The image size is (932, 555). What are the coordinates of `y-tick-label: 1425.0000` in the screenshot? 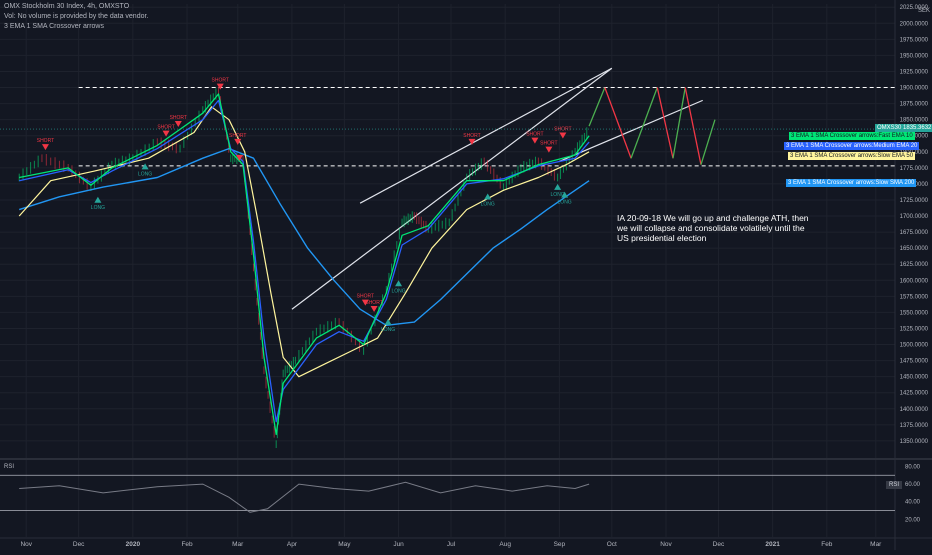 It's located at (914, 394).